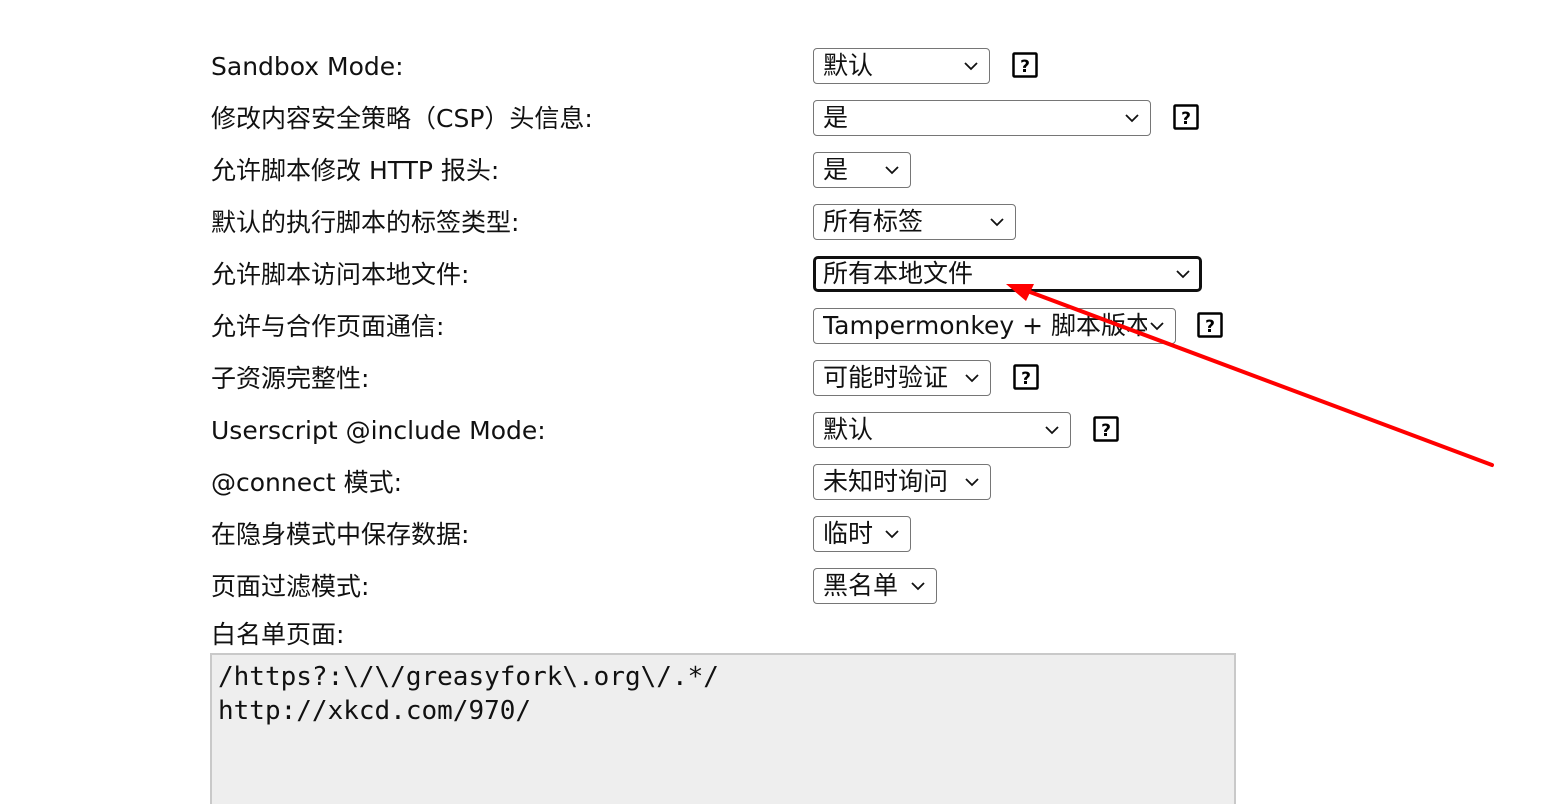 The width and height of the screenshot is (1562, 804). What do you see at coordinates (898, 273) in the screenshot?
I see `local-files-value: 所有本地文件` at bounding box center [898, 273].